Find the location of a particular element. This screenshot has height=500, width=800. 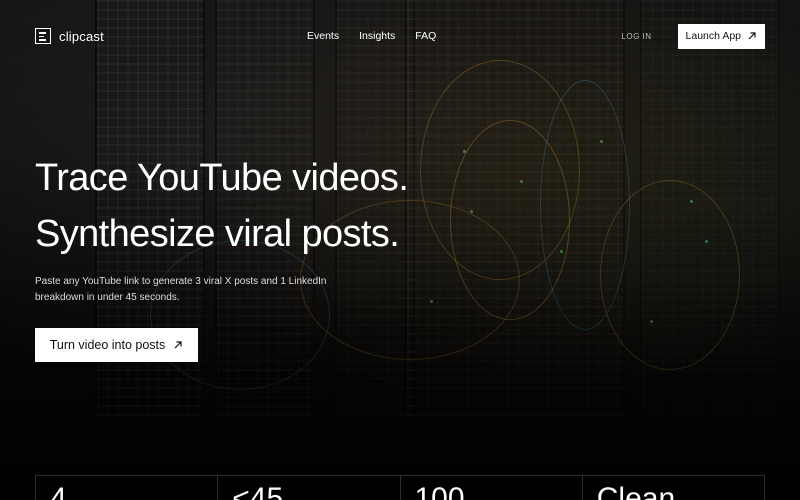

stats-strip: 4 <45 100 Clean is located at coordinates (400, 487).